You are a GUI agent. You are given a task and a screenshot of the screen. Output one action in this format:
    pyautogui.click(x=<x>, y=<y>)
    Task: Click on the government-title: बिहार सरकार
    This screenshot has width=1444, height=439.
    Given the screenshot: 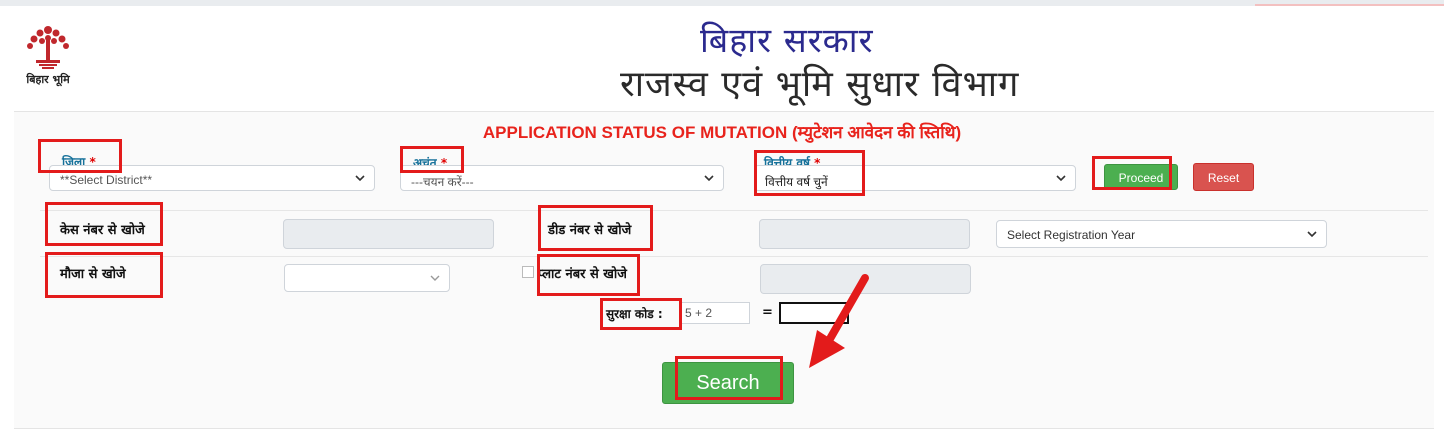 What is the action you would take?
    pyautogui.click(x=787, y=41)
    